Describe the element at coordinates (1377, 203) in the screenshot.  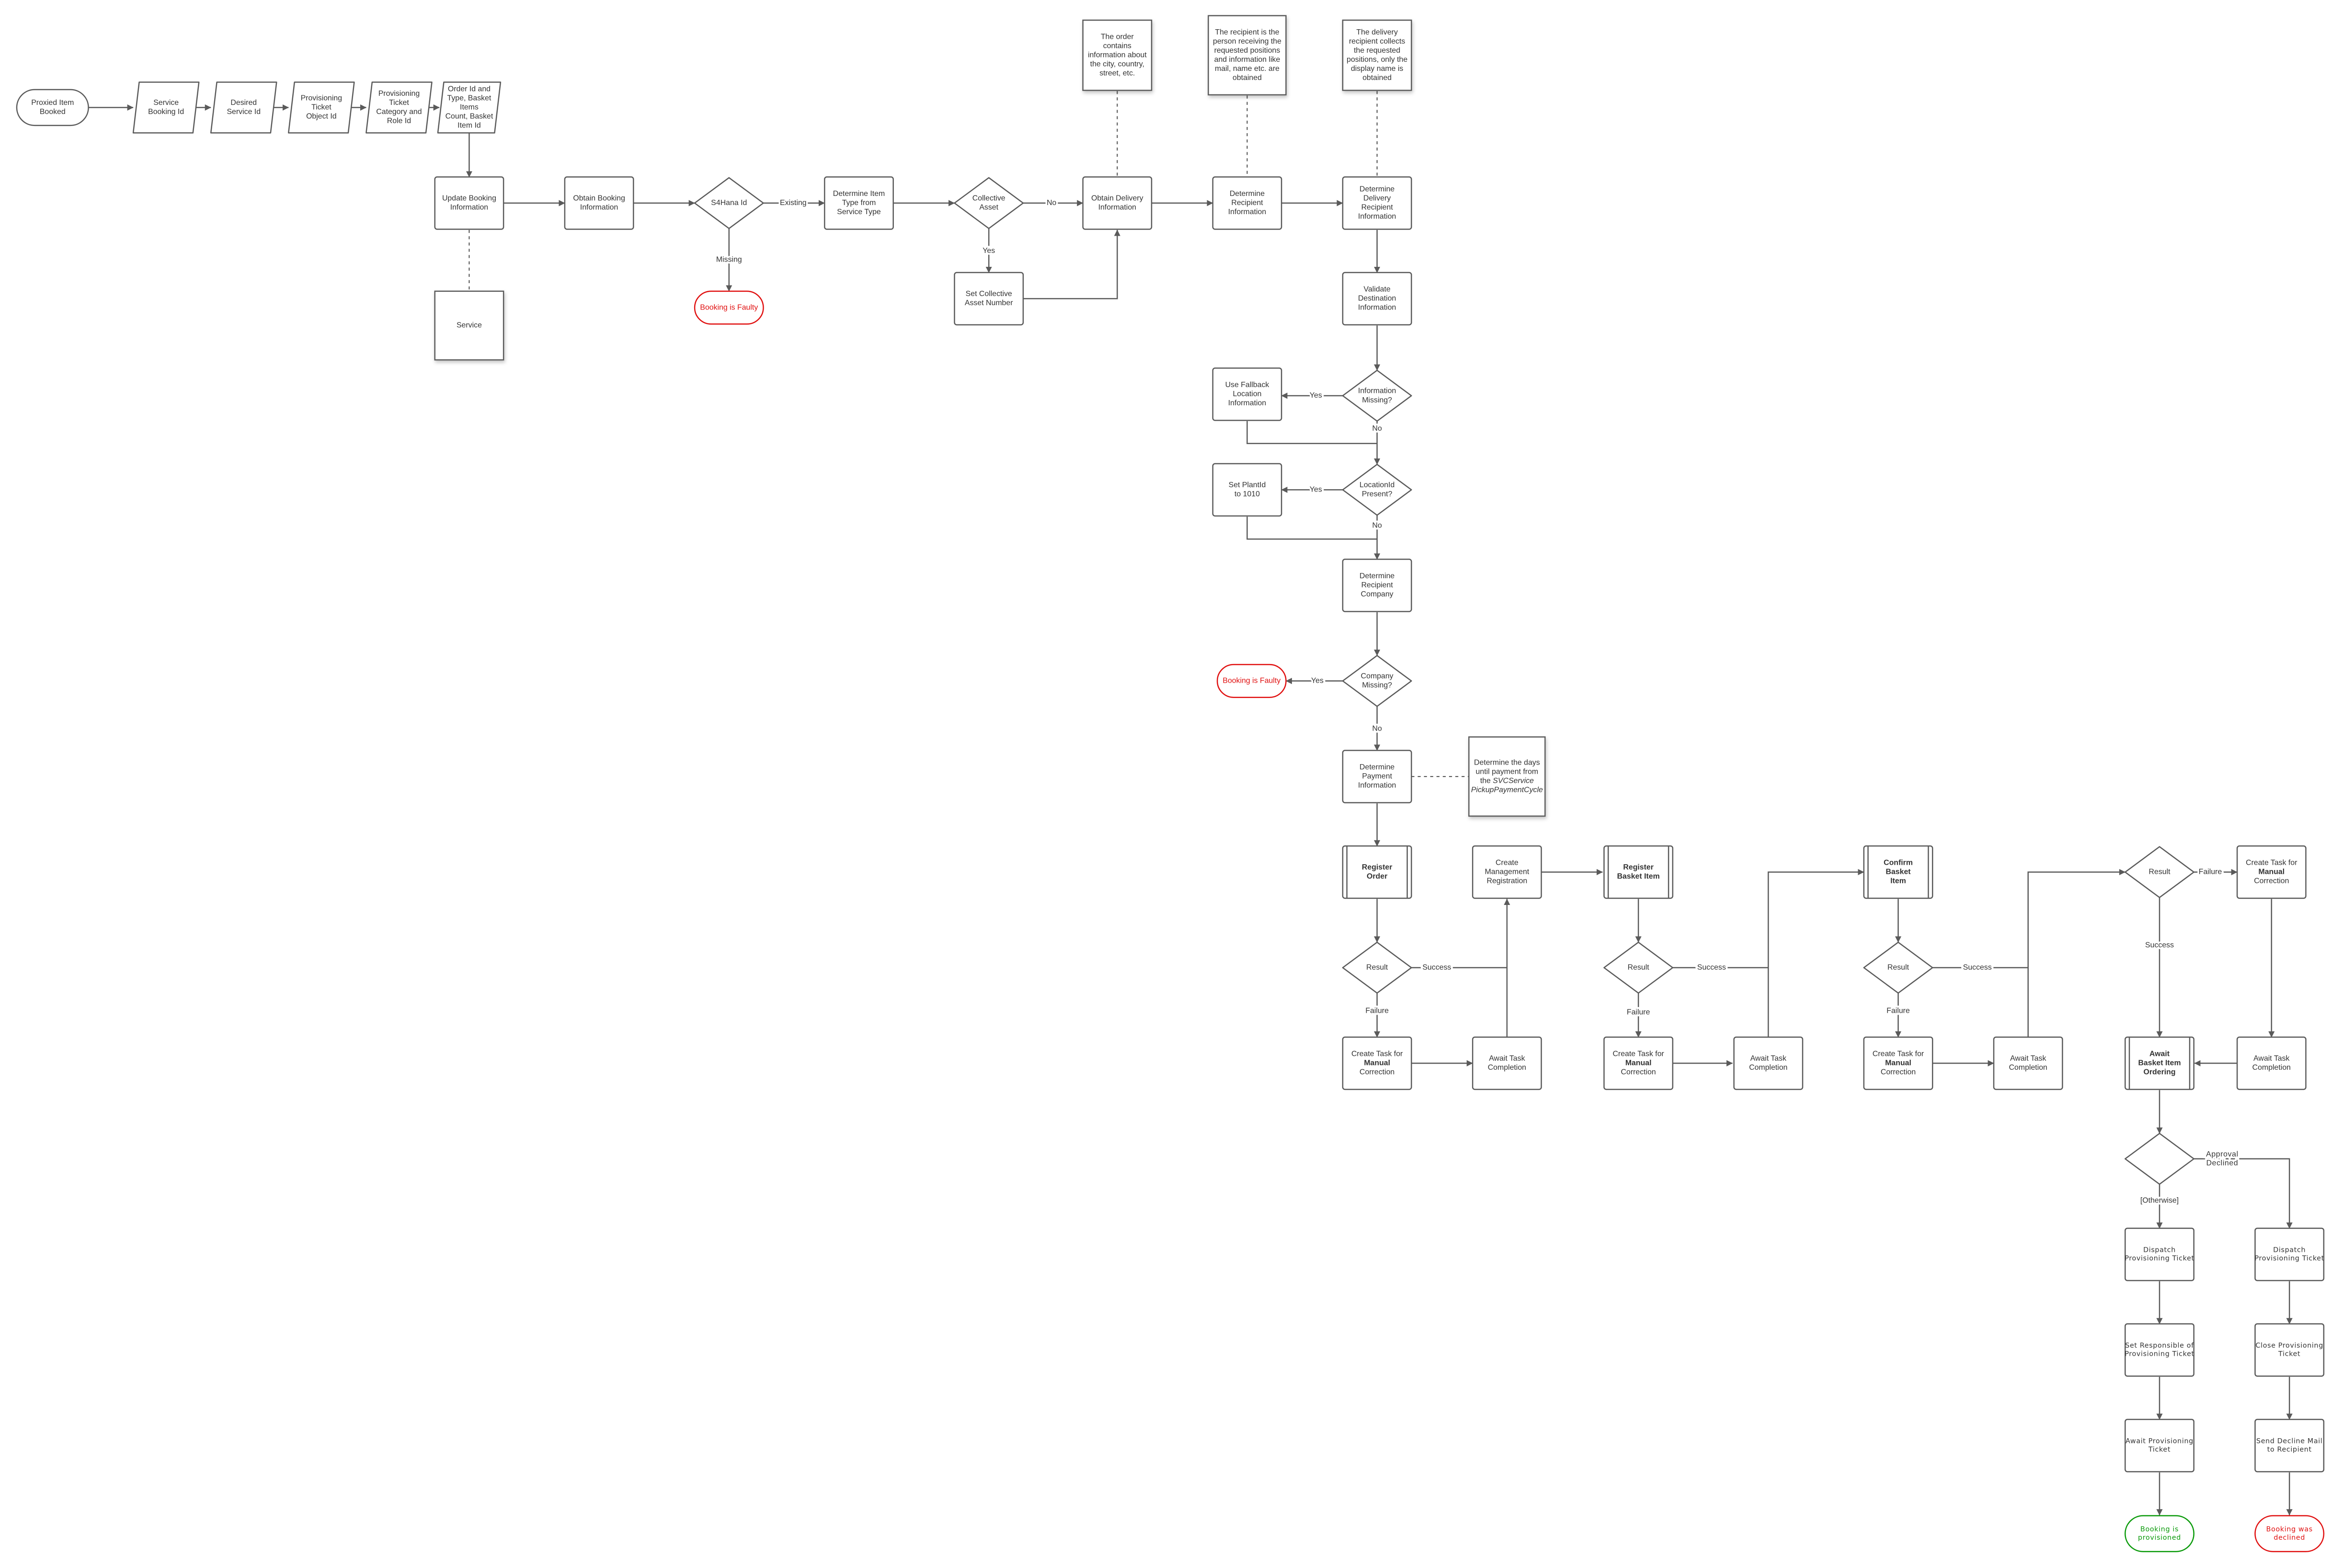
I see `node-det-del-rec: DetermineDeliveryRecipientInformation` at that location.